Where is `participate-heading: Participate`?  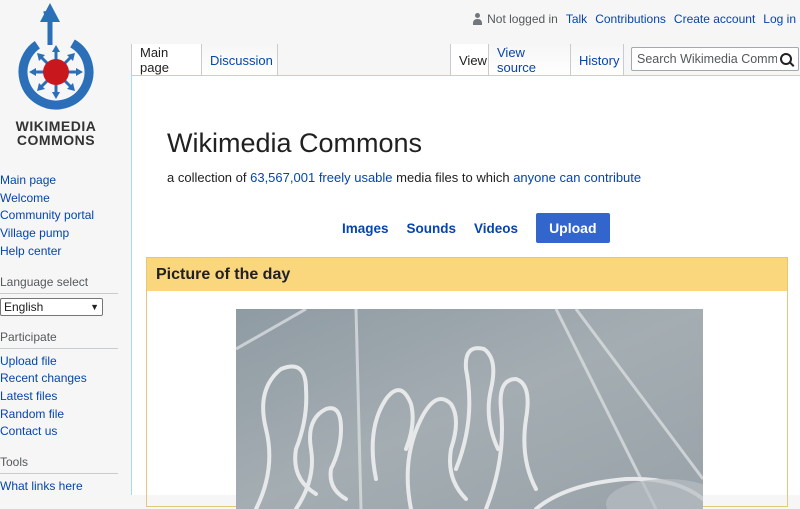
participate-heading: Participate is located at coordinates (59, 339).